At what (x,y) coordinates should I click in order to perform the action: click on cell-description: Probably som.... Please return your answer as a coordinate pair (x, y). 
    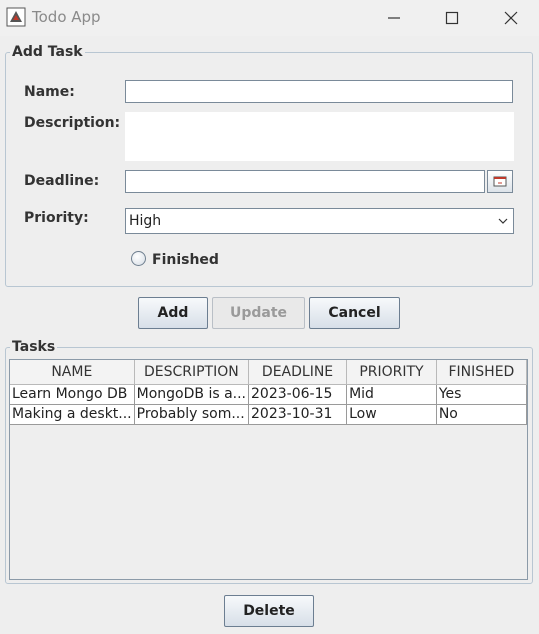
    Looking at the image, I should click on (192, 414).